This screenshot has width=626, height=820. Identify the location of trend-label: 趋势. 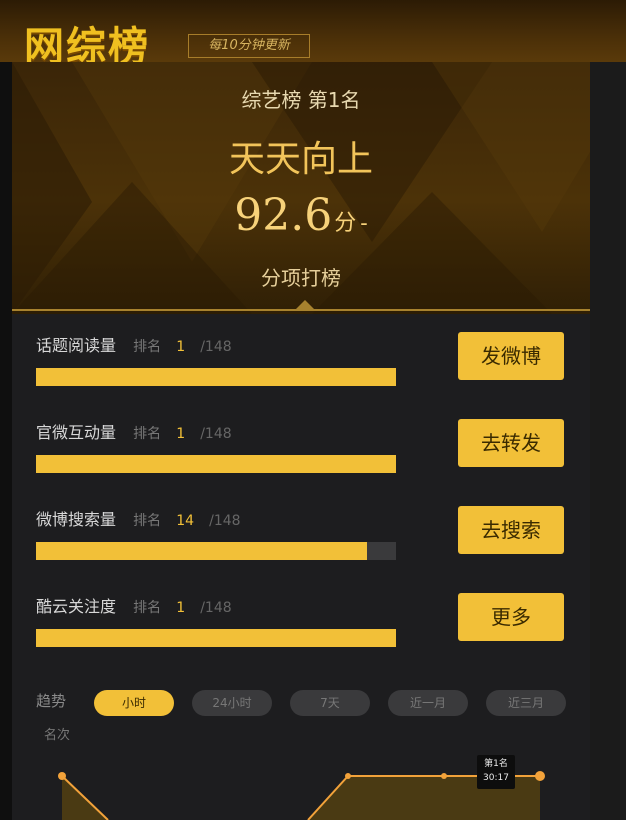
(51, 701).